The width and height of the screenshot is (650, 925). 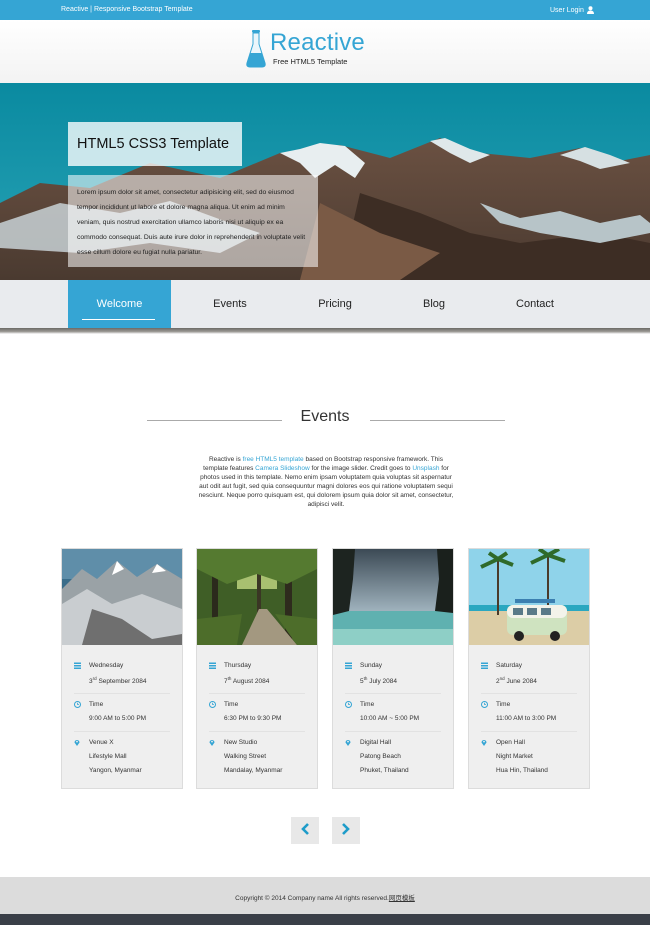 I want to click on venue: Open Hall, so click(x=510, y=742).